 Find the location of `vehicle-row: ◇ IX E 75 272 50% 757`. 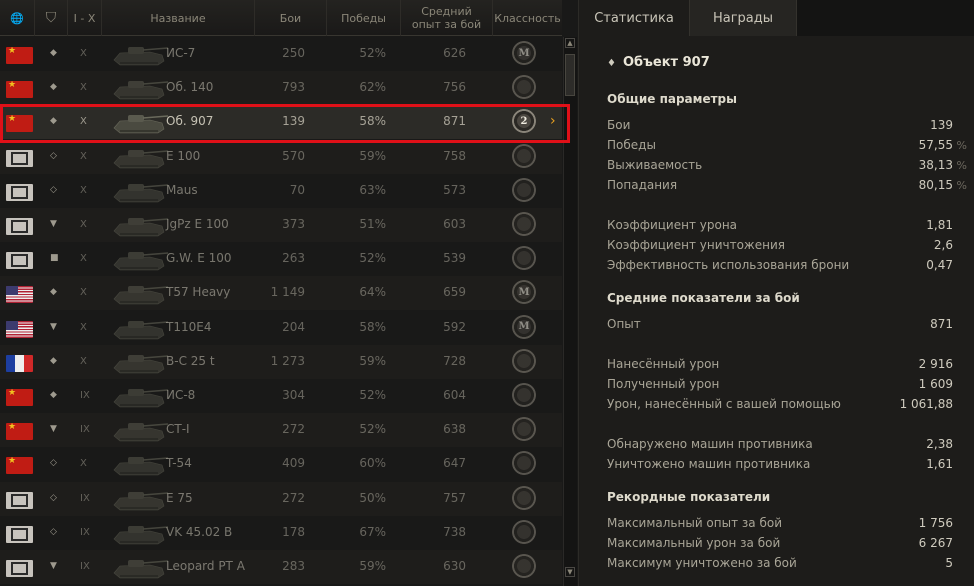

vehicle-row: ◇ IX E 75 272 50% 757 is located at coordinates (281, 498).